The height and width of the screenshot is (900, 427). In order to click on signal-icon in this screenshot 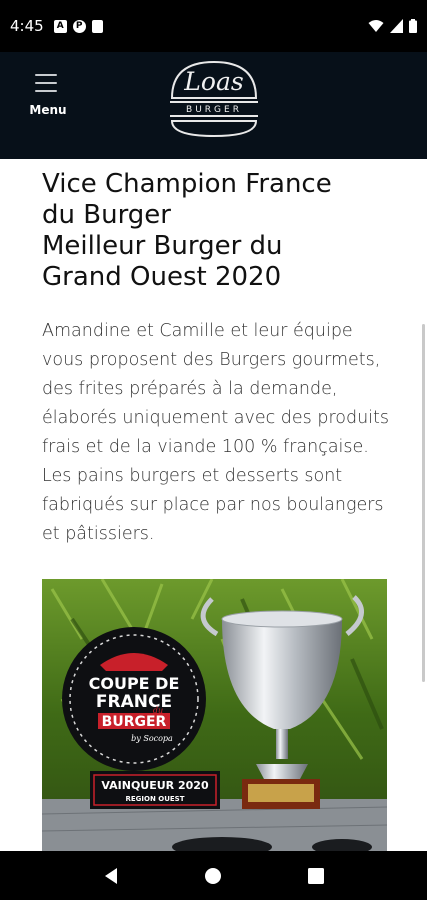, I will do `click(396, 26)`.